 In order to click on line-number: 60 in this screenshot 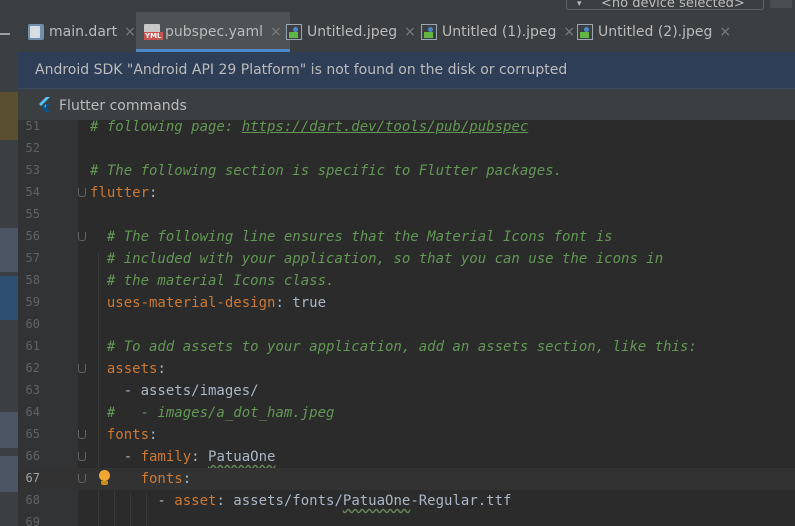, I will do `click(32, 324)`.